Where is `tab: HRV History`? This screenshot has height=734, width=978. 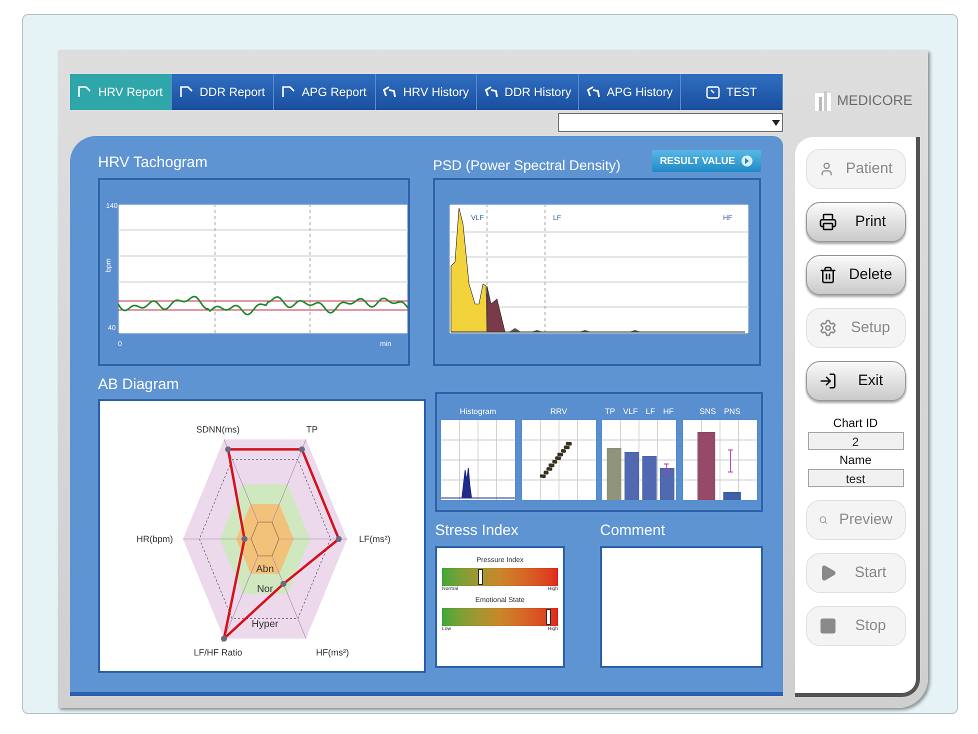 tab: HRV History is located at coordinates (427, 92).